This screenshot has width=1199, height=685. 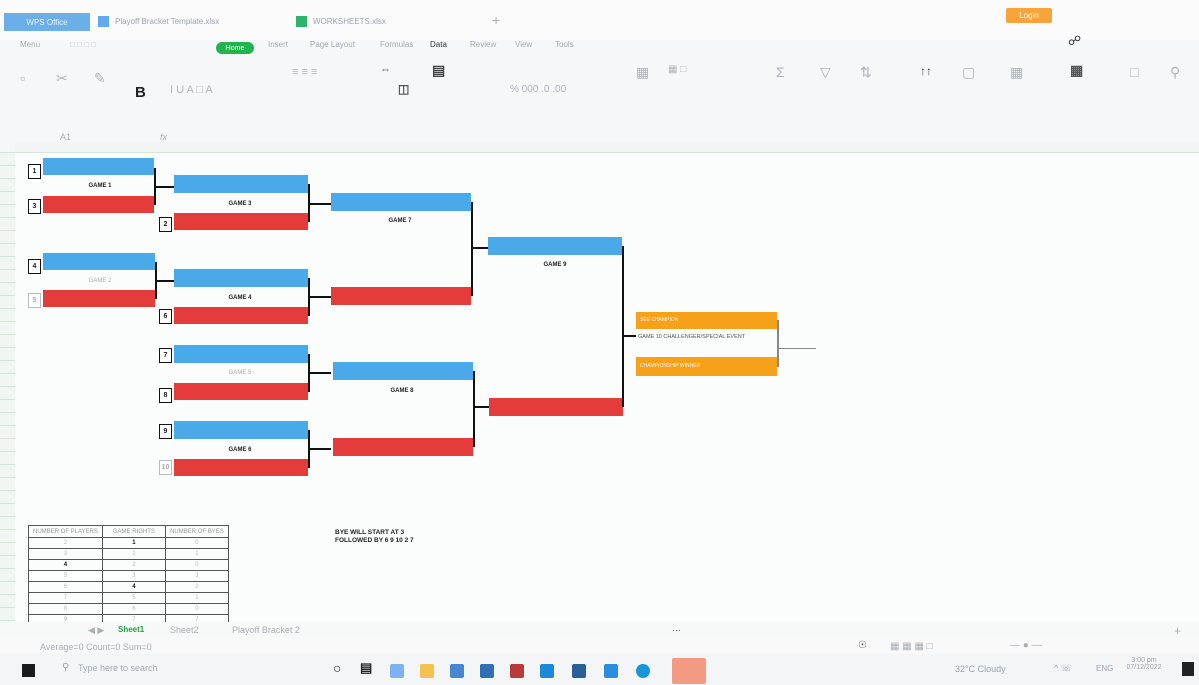 What do you see at coordinates (642, 72) in the screenshot?
I see `table-style-icon: ▦` at bounding box center [642, 72].